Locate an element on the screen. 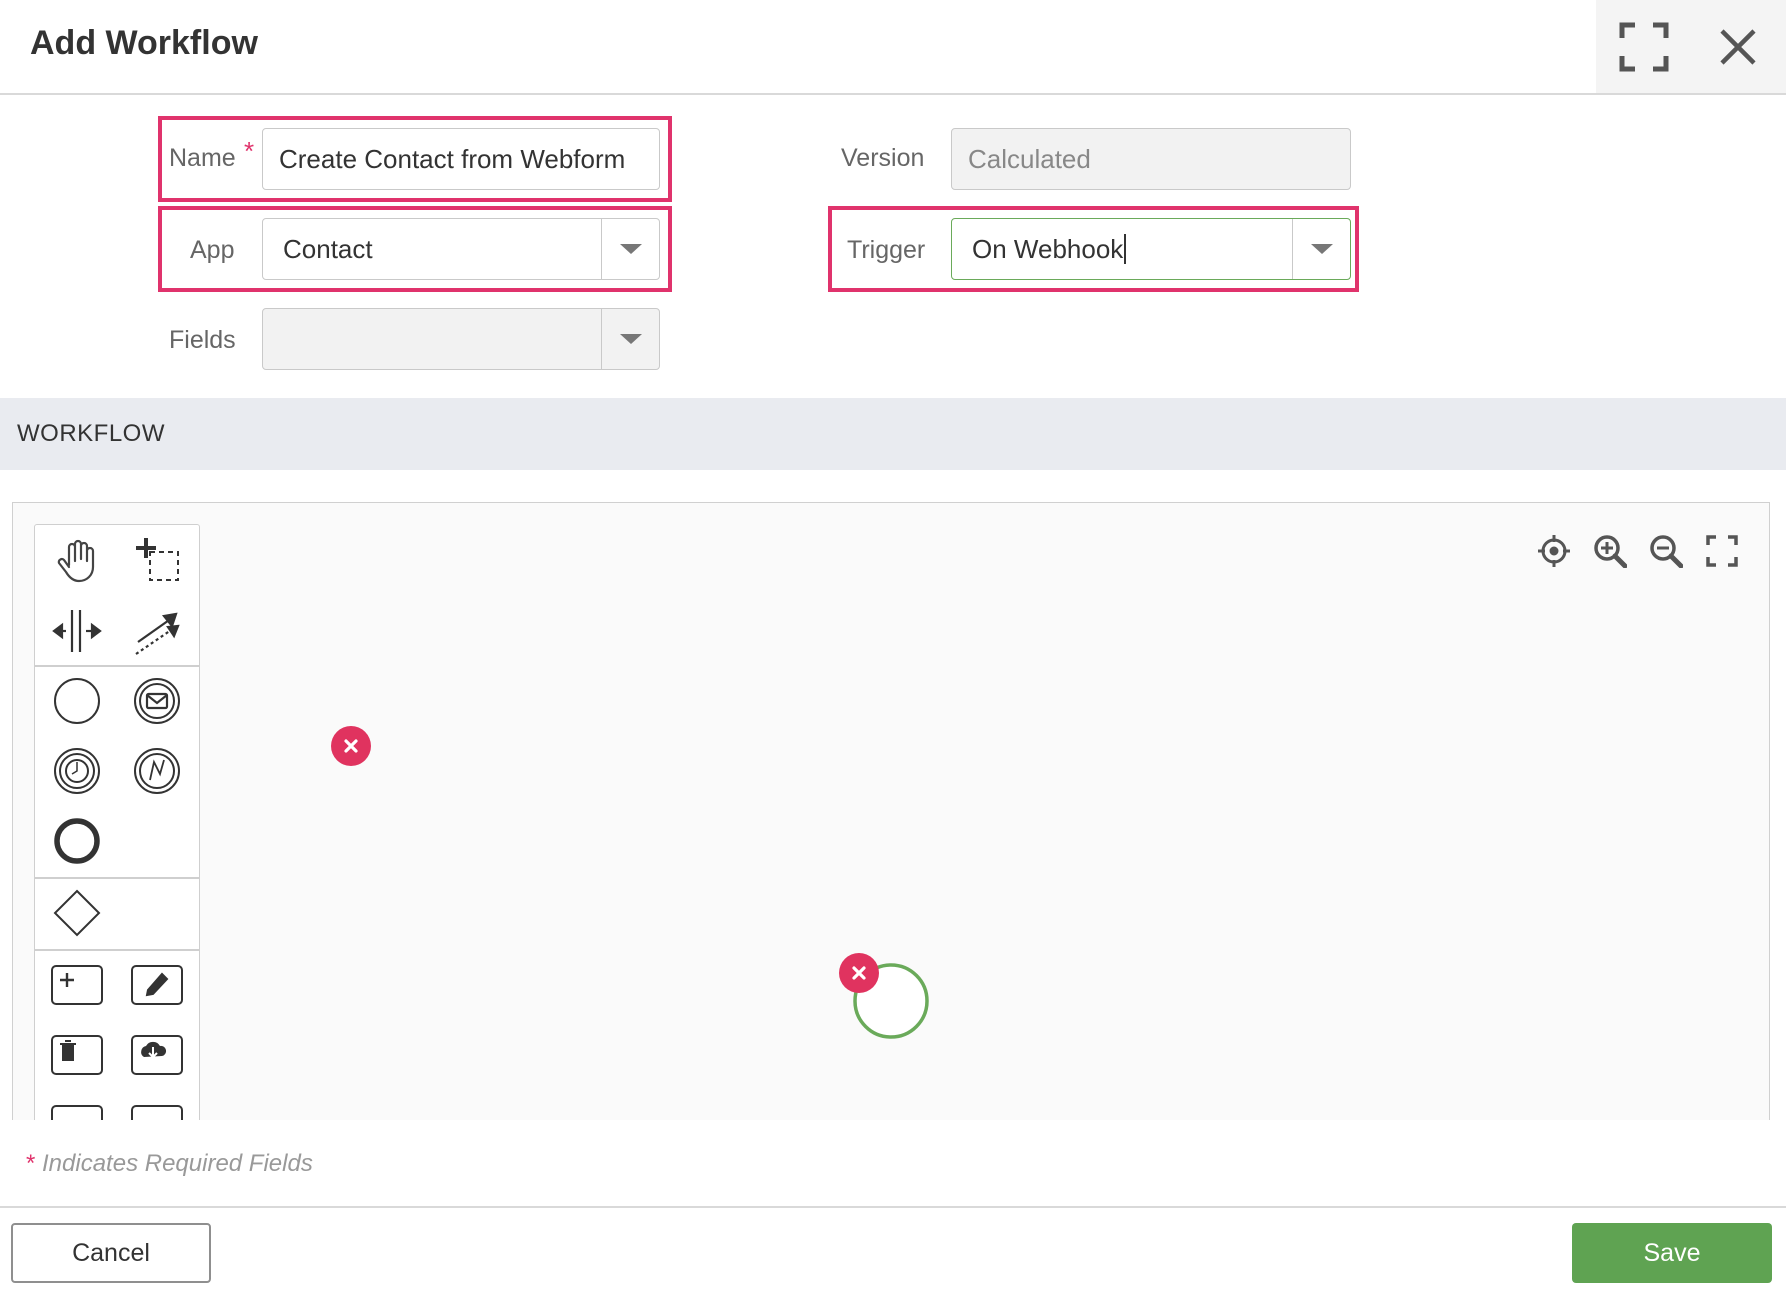 The width and height of the screenshot is (1786, 1290). required-fields-note: * Indicates Required Fields is located at coordinates (169, 1164).